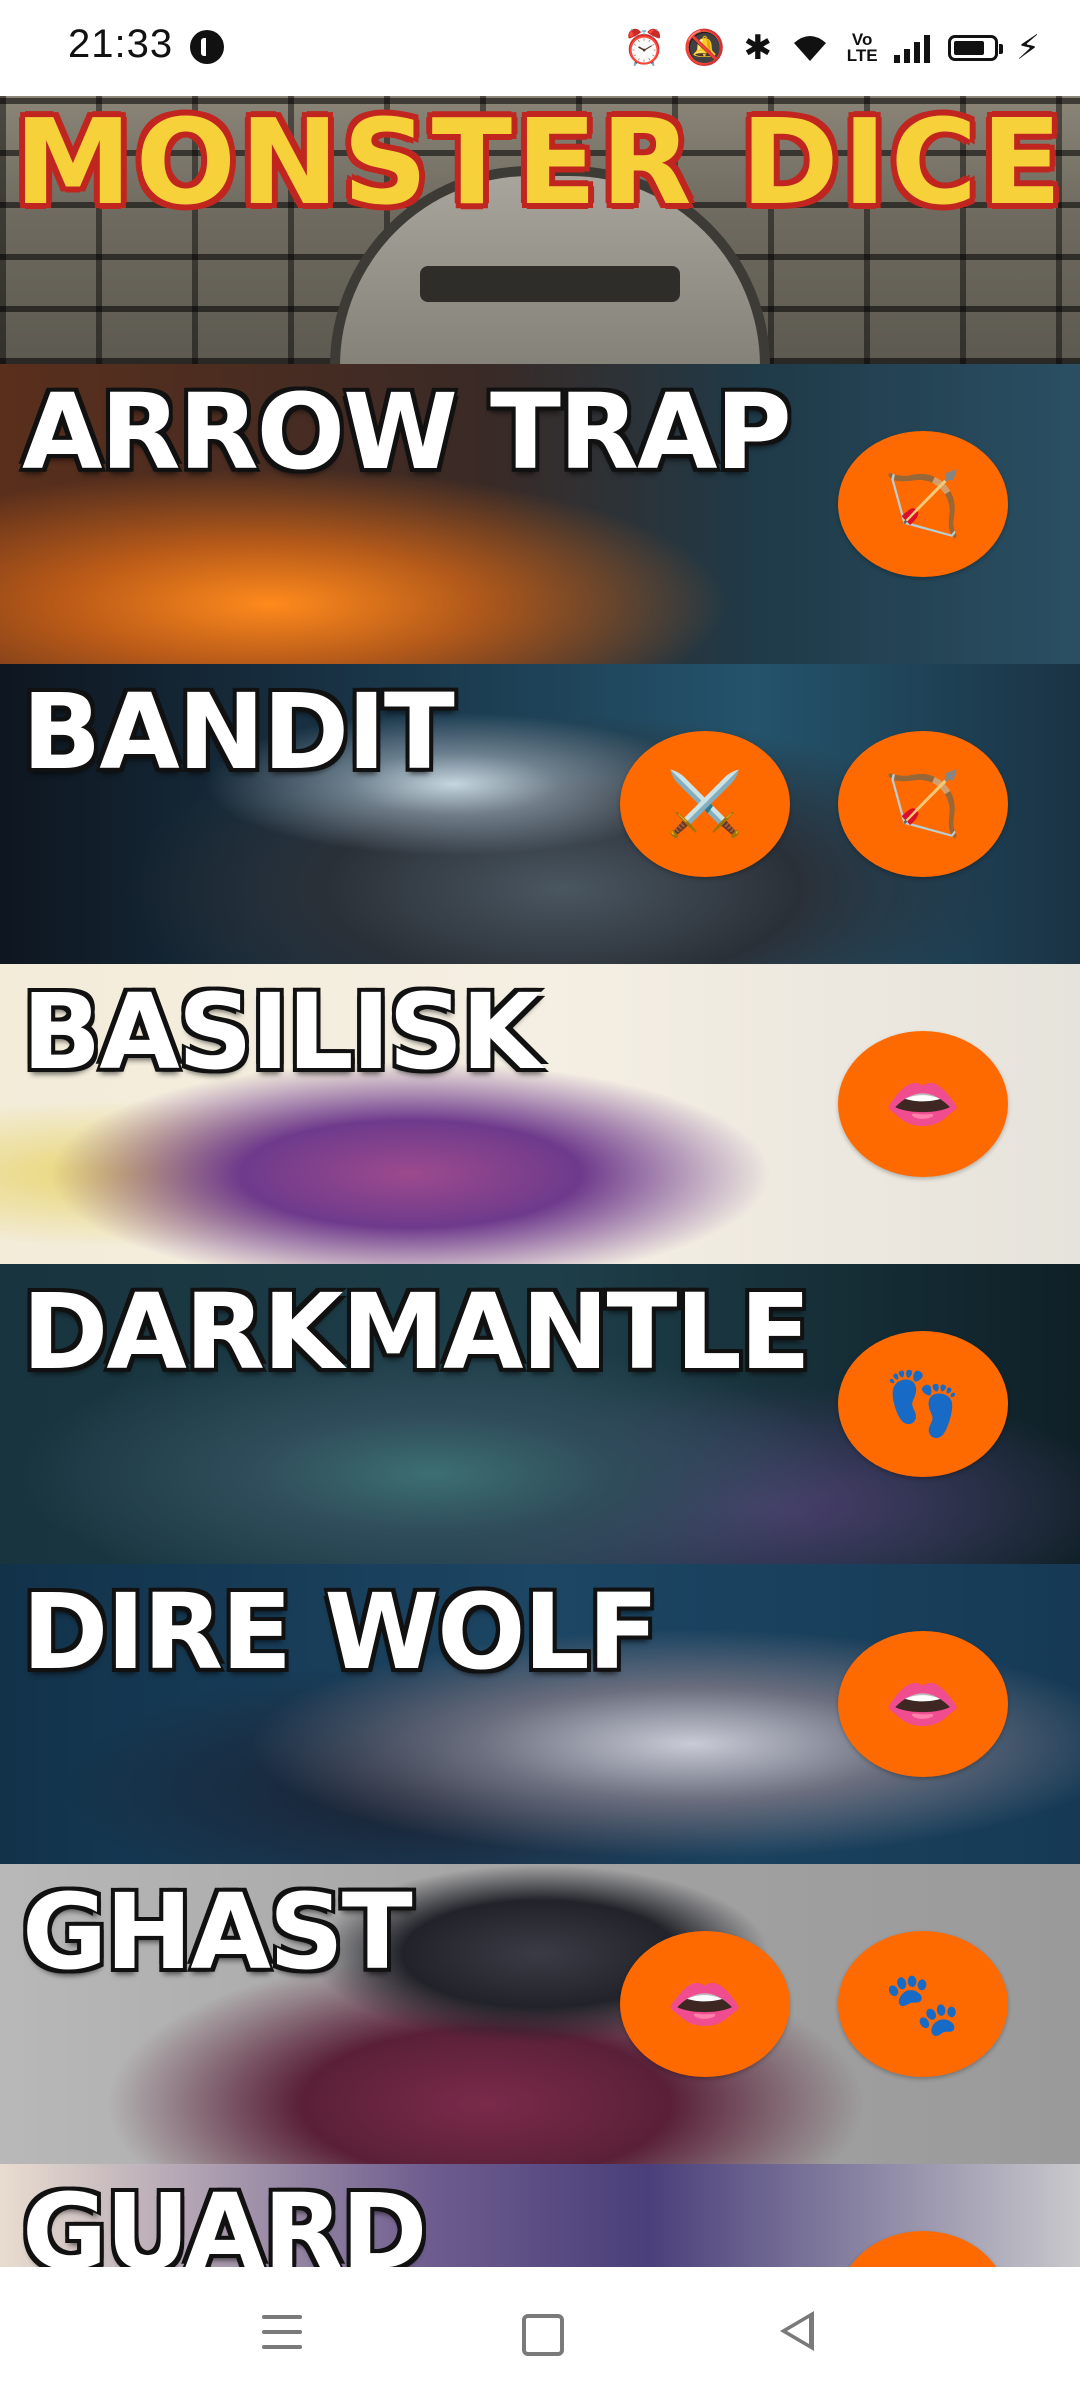 The image size is (1080, 2400). Describe the element at coordinates (1028, 48) in the screenshot. I see `charging-icon: ⚡` at that location.